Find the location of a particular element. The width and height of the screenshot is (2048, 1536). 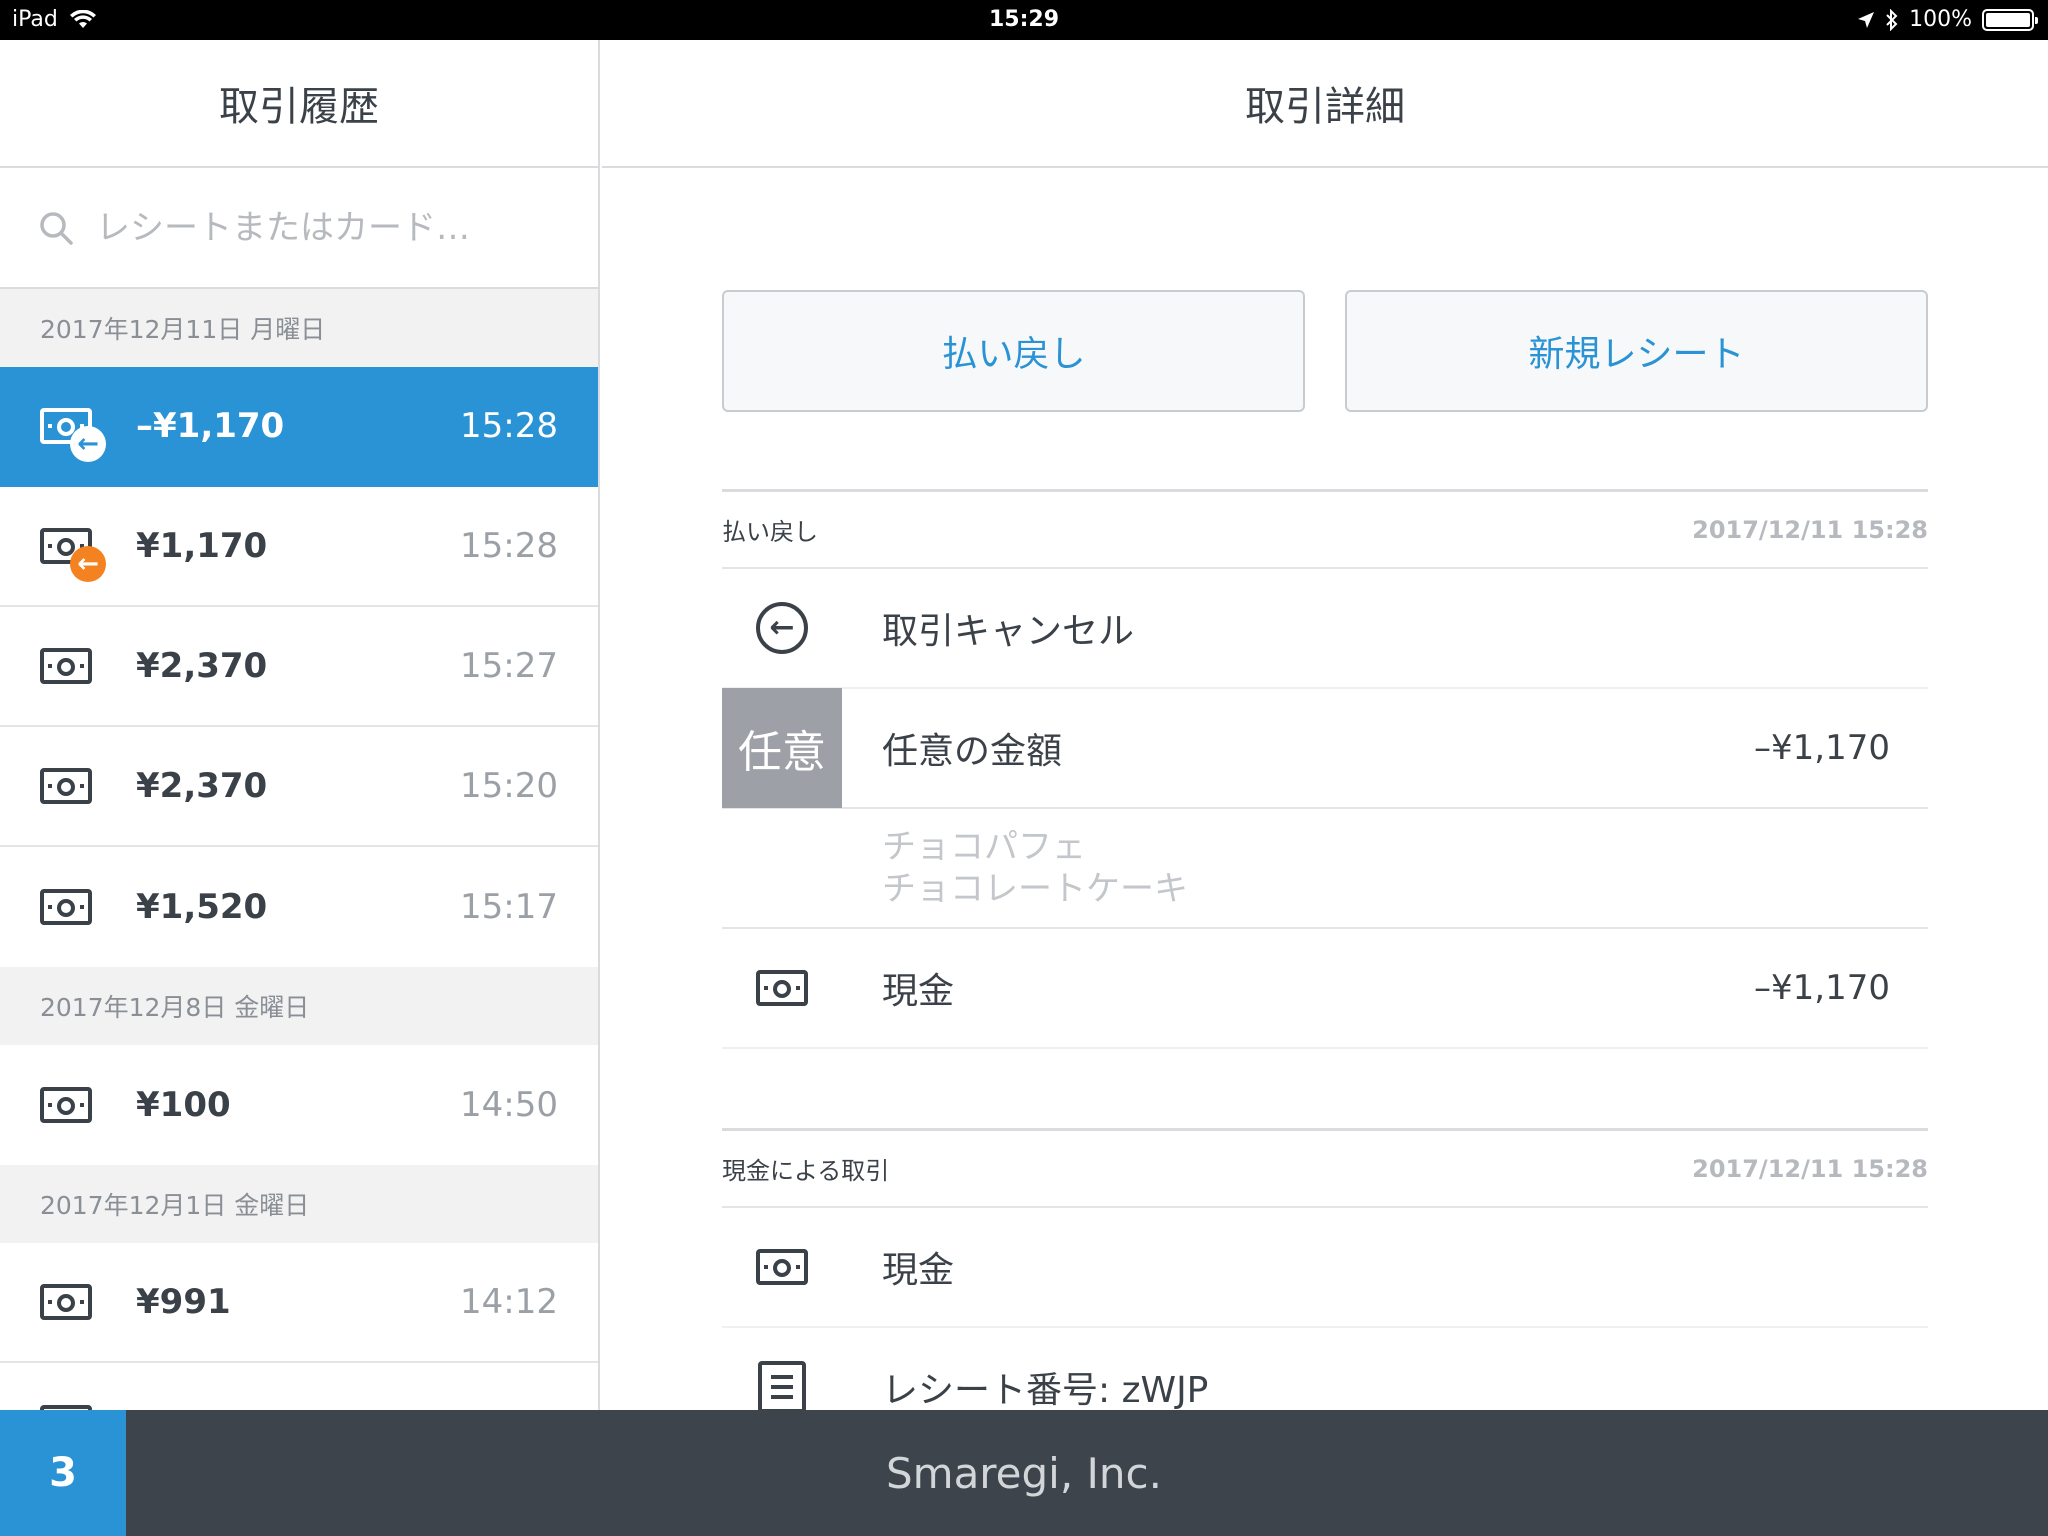

transaction-row: ¥2,370 15:27 is located at coordinates (299, 667).